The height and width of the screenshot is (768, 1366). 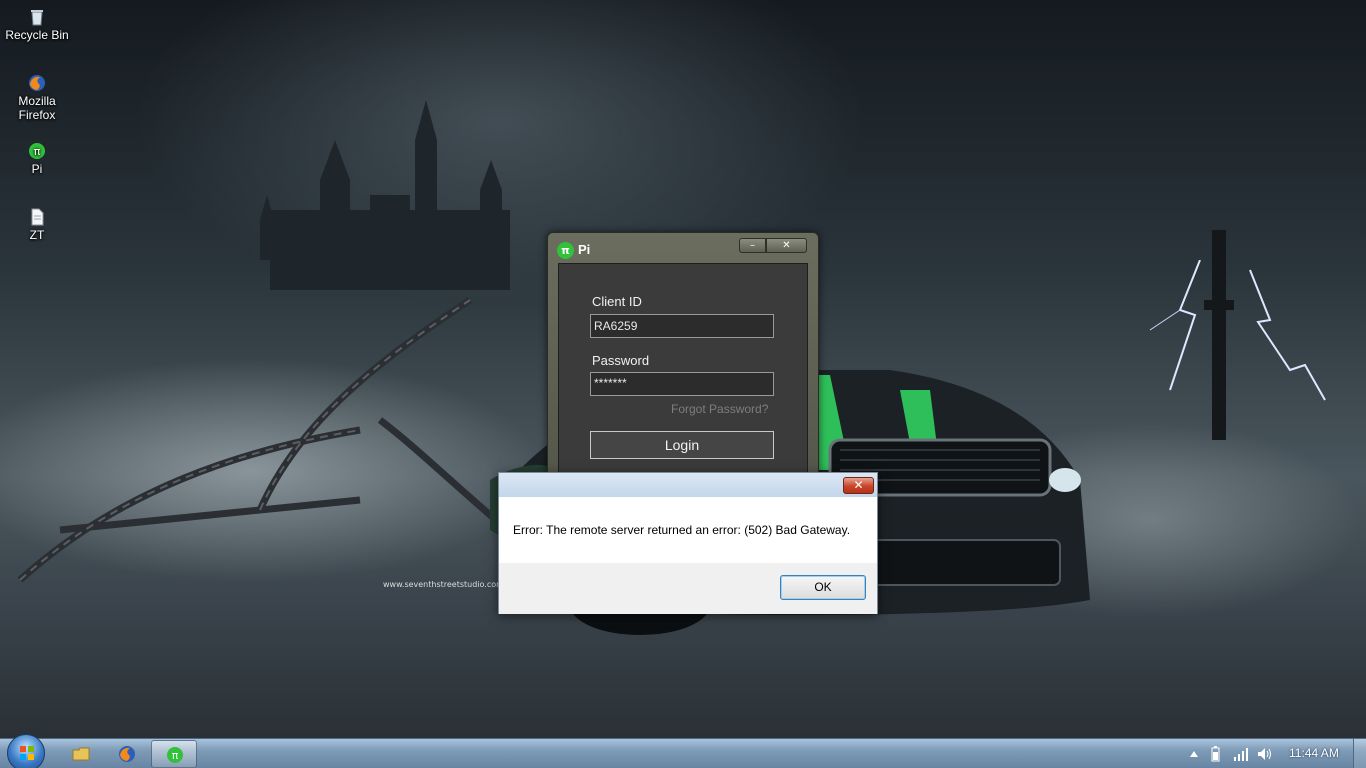 What do you see at coordinates (688, 588) in the screenshot?
I see `error-dialog-footer: OK` at bounding box center [688, 588].